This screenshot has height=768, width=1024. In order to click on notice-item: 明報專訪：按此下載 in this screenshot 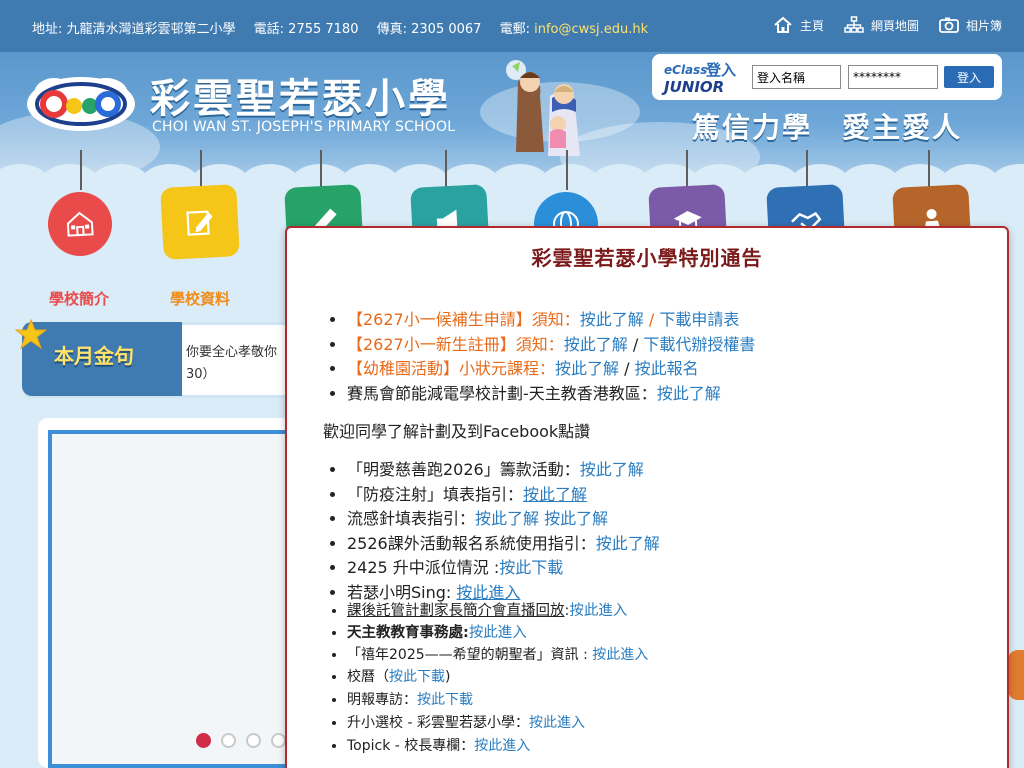, I will do `click(466, 700)`.